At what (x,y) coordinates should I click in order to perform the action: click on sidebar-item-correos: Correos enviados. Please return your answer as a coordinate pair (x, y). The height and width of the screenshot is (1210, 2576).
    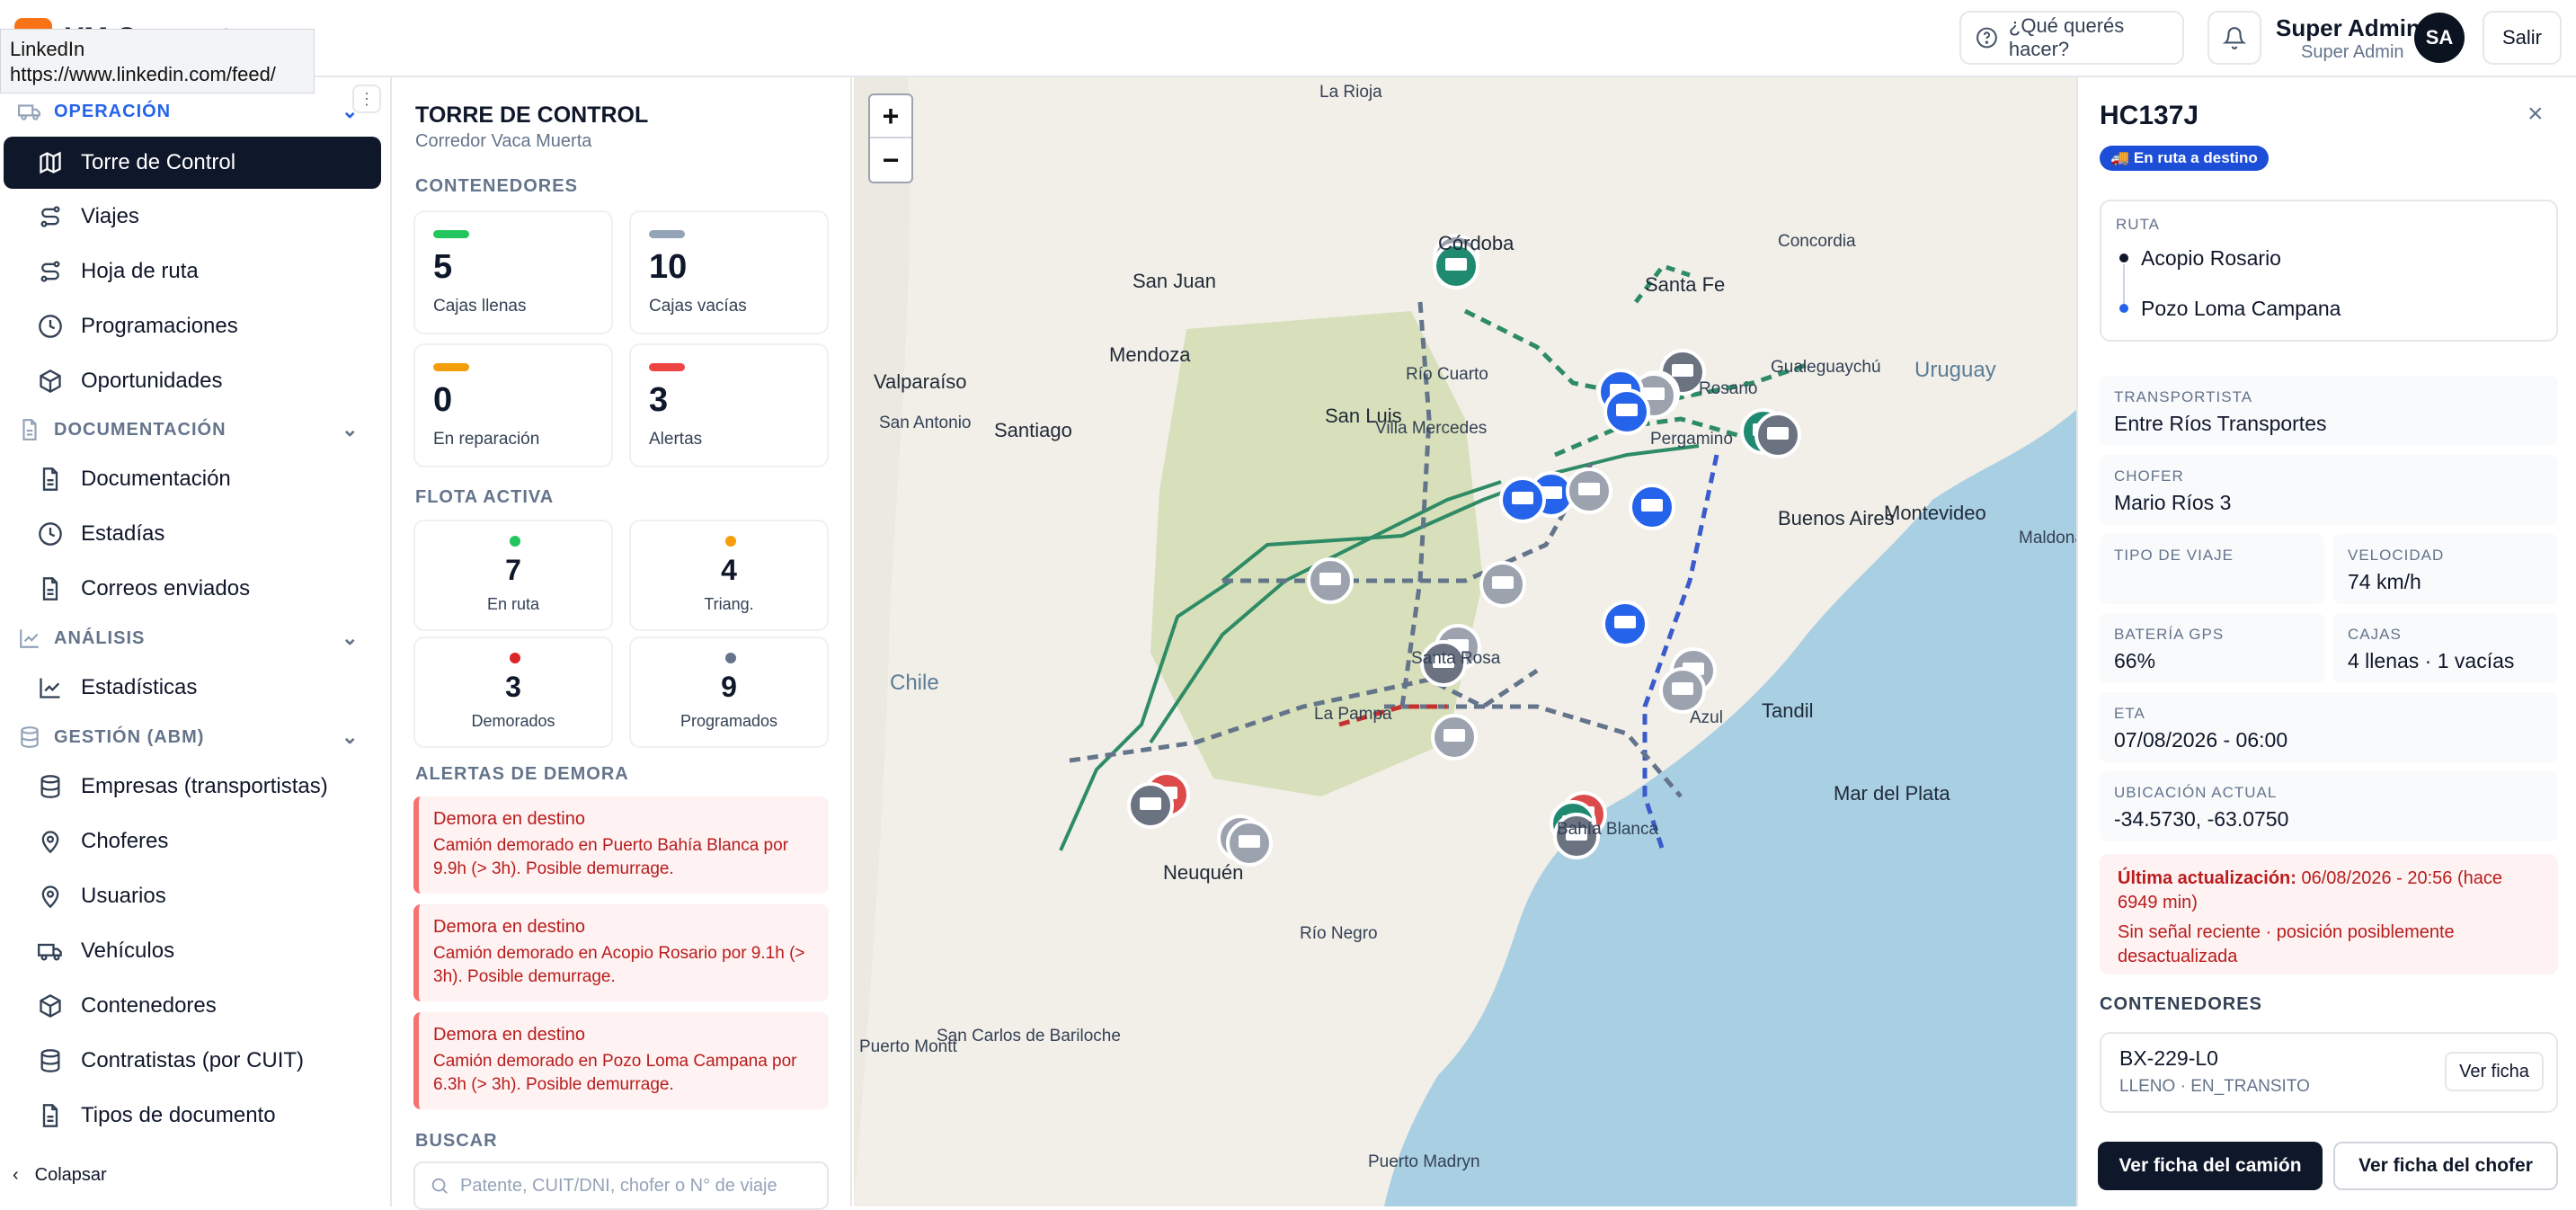
    Looking at the image, I should click on (192, 589).